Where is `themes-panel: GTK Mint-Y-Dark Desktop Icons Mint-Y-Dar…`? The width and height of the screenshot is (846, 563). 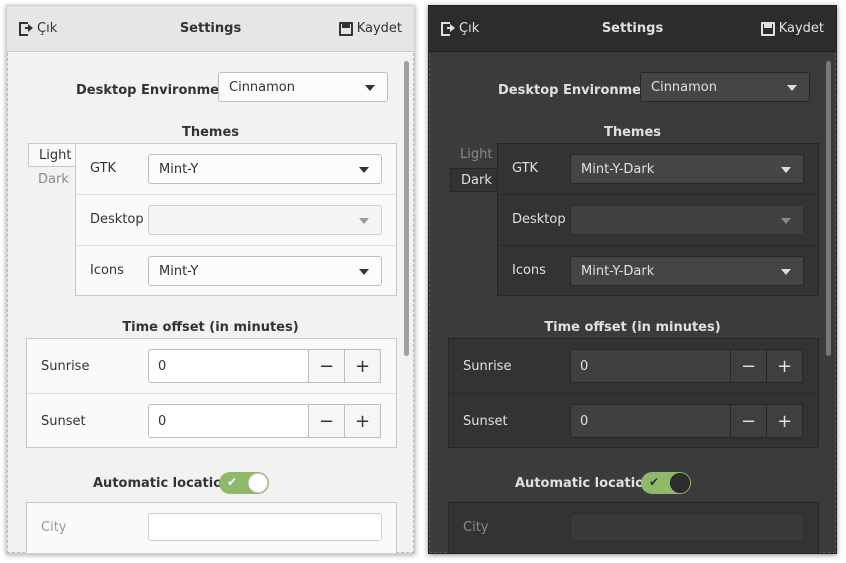
themes-panel: GTK Mint-Y-Dark Desktop Icons Mint-Y-Dar… is located at coordinates (658, 219).